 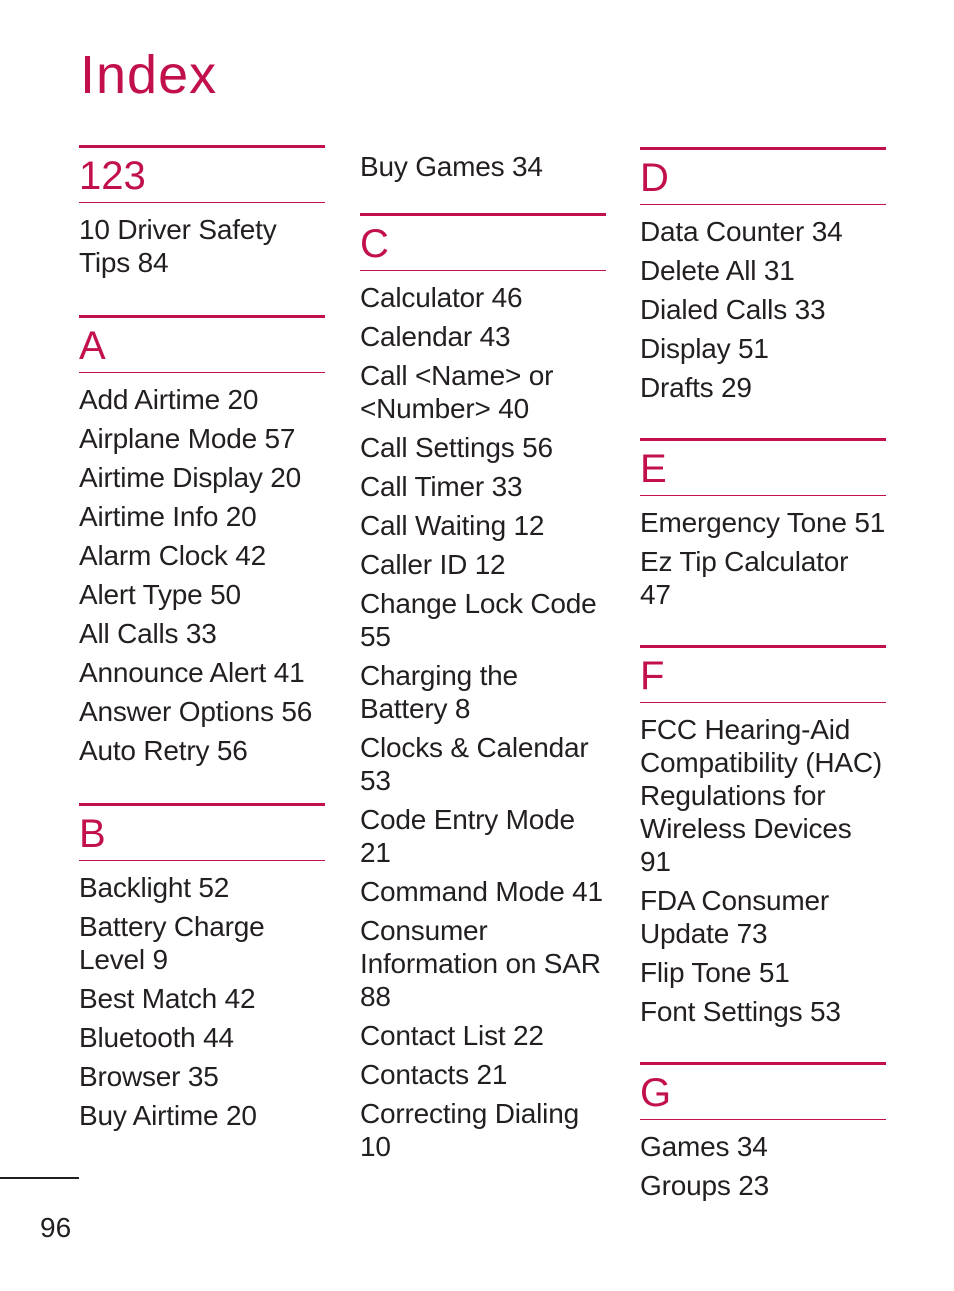 What do you see at coordinates (733, 309) in the screenshot?
I see `index-entry: Dialed Calls 33` at bounding box center [733, 309].